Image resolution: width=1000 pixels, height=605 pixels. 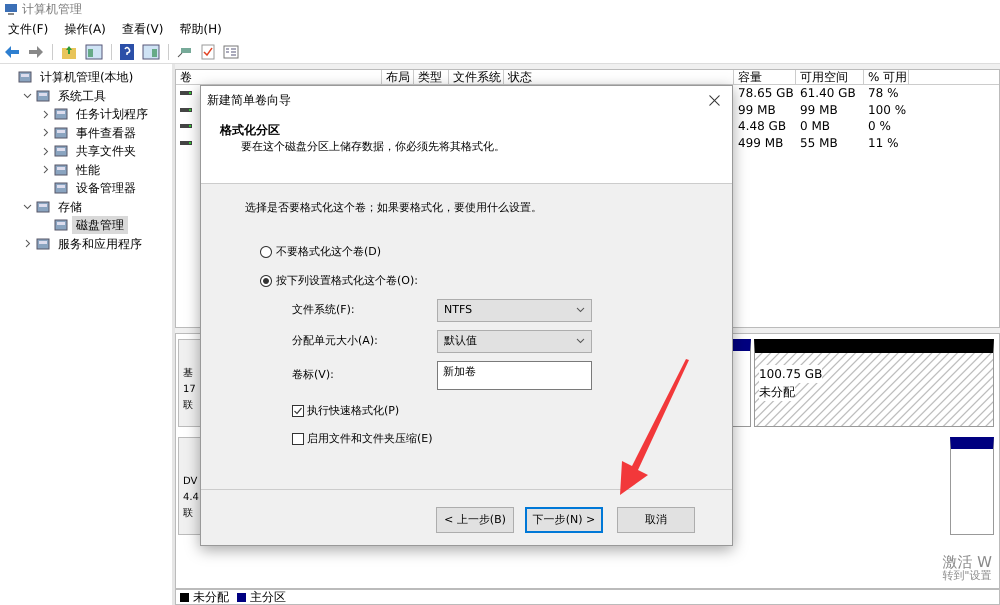 I want to click on tree-item: 存储, so click(x=70, y=207).